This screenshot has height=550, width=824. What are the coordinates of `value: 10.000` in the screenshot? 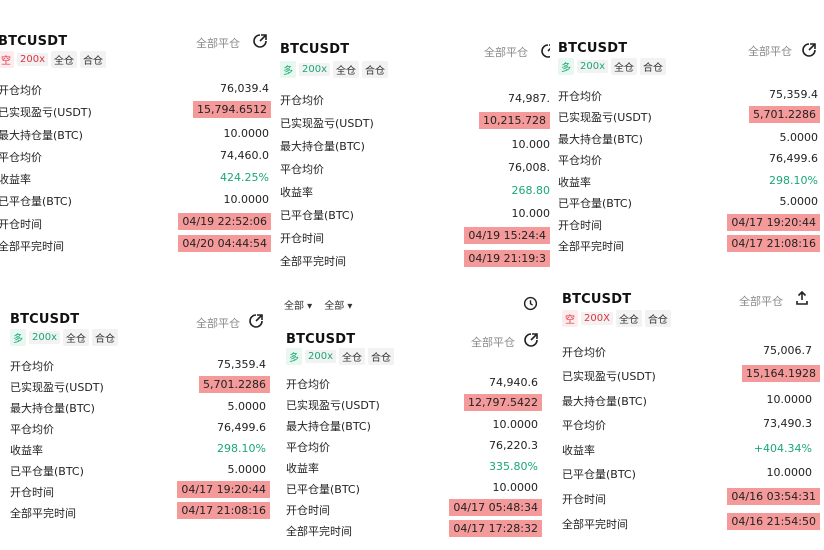 It's located at (531, 213).